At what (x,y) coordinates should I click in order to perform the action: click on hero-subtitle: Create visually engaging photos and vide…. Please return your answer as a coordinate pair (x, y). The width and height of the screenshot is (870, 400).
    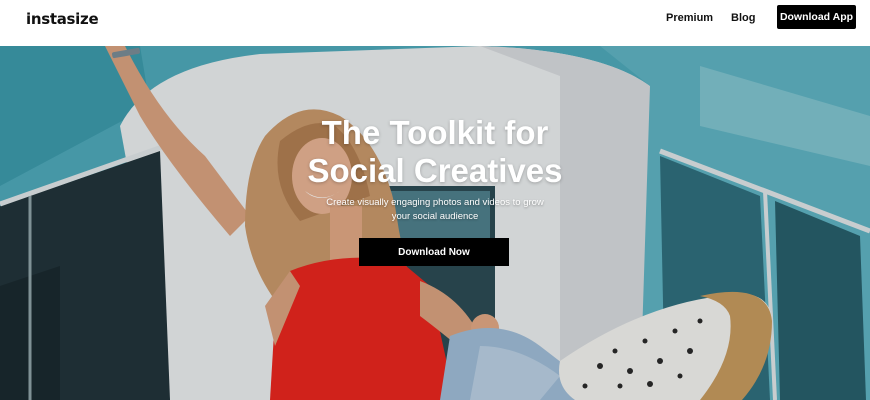
    Looking at the image, I should click on (435, 210).